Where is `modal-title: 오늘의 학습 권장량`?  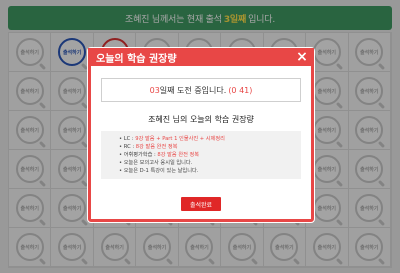 modal-title: 오늘의 학습 권장량 is located at coordinates (136, 59).